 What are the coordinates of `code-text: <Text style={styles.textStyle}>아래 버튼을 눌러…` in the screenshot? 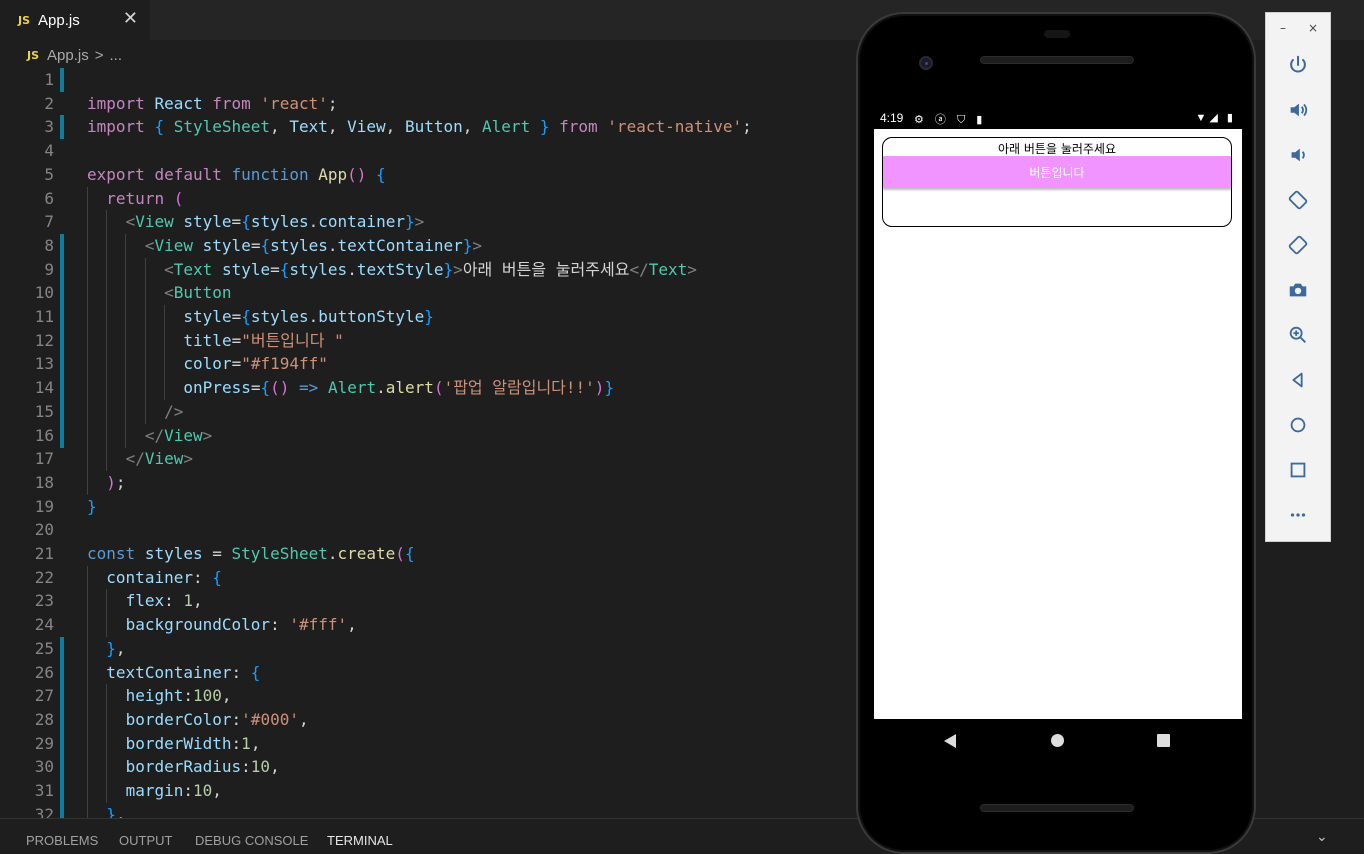 It's located at (430, 269).